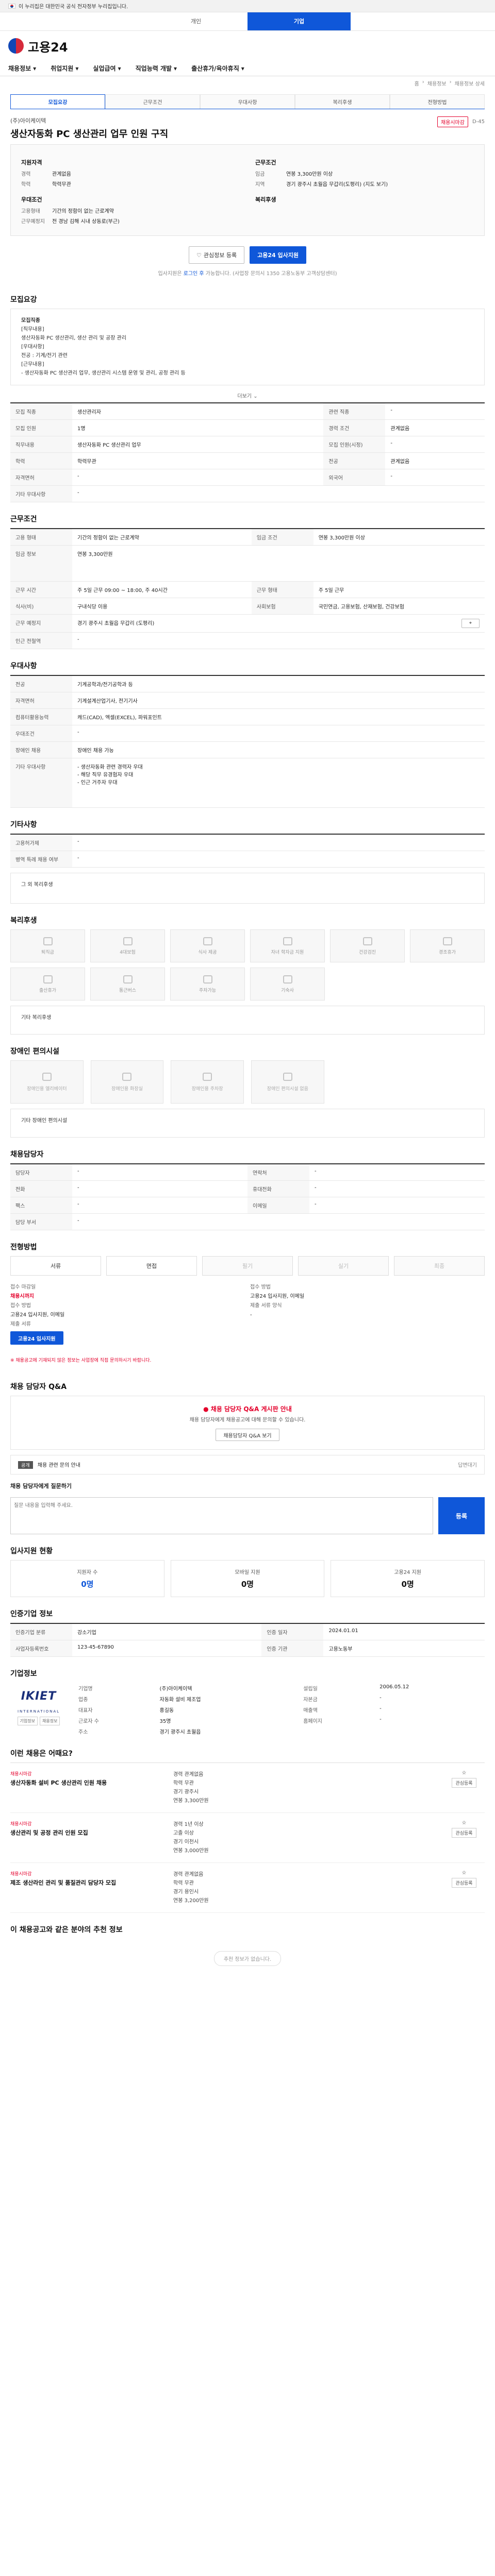 The height and width of the screenshot is (2576, 495). Describe the element at coordinates (278, 700) in the screenshot. I see `table-cell: 기계설계산업기사, 전기기사` at that location.